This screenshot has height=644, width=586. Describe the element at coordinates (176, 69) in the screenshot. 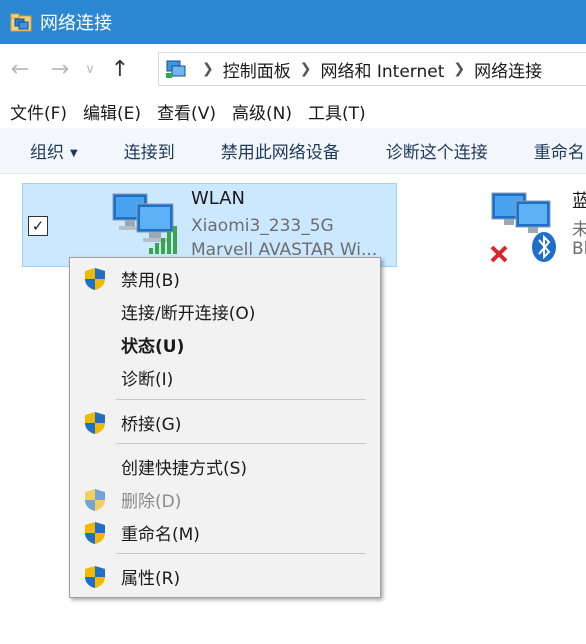

I see `control-panel-icon` at that location.